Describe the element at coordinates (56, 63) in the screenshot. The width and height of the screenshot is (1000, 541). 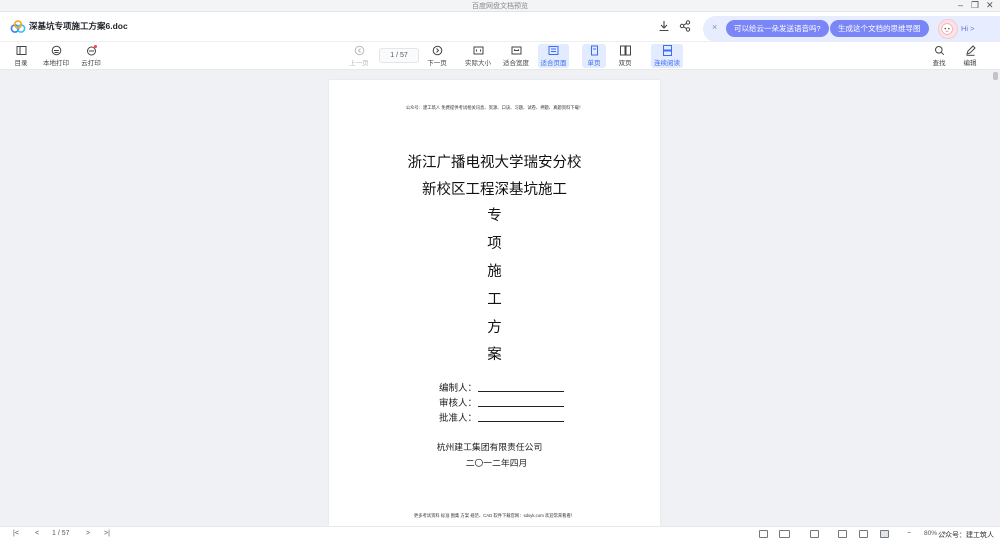
I see `local-print-label: 本地打印` at that location.